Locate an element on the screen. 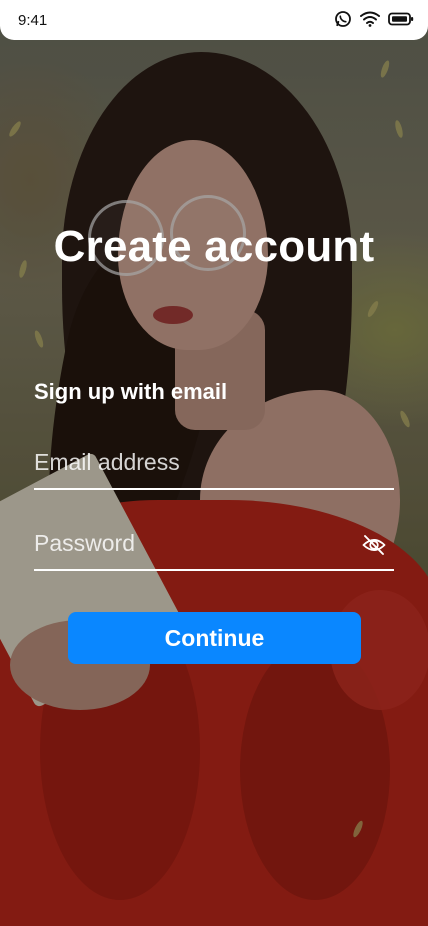  password-input is located at coordinates (184, 543).